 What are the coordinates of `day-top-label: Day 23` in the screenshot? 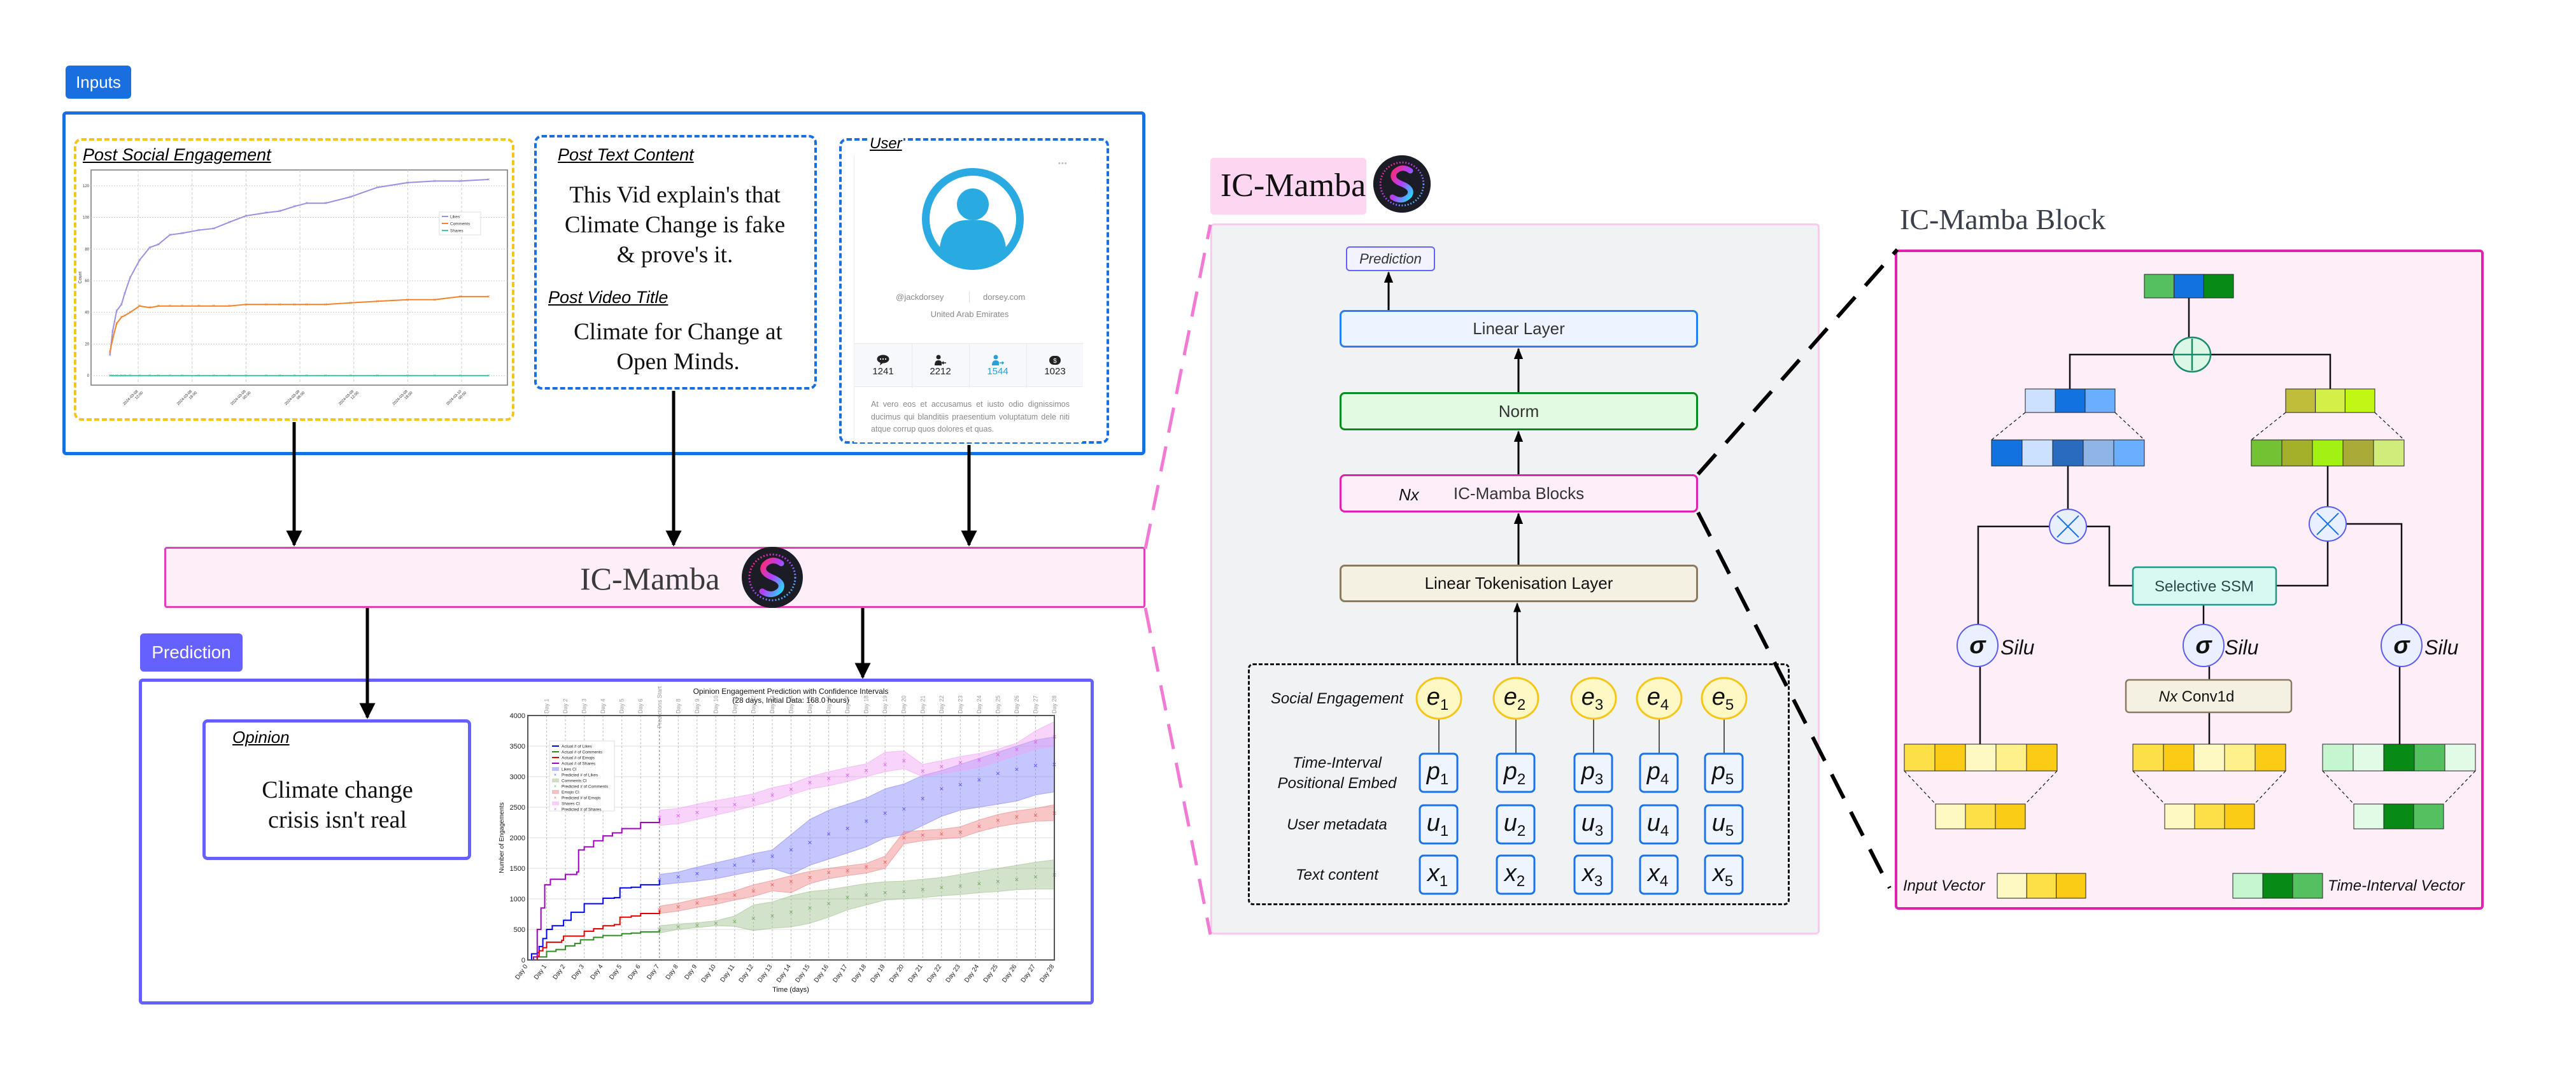 It's located at (960, 704).